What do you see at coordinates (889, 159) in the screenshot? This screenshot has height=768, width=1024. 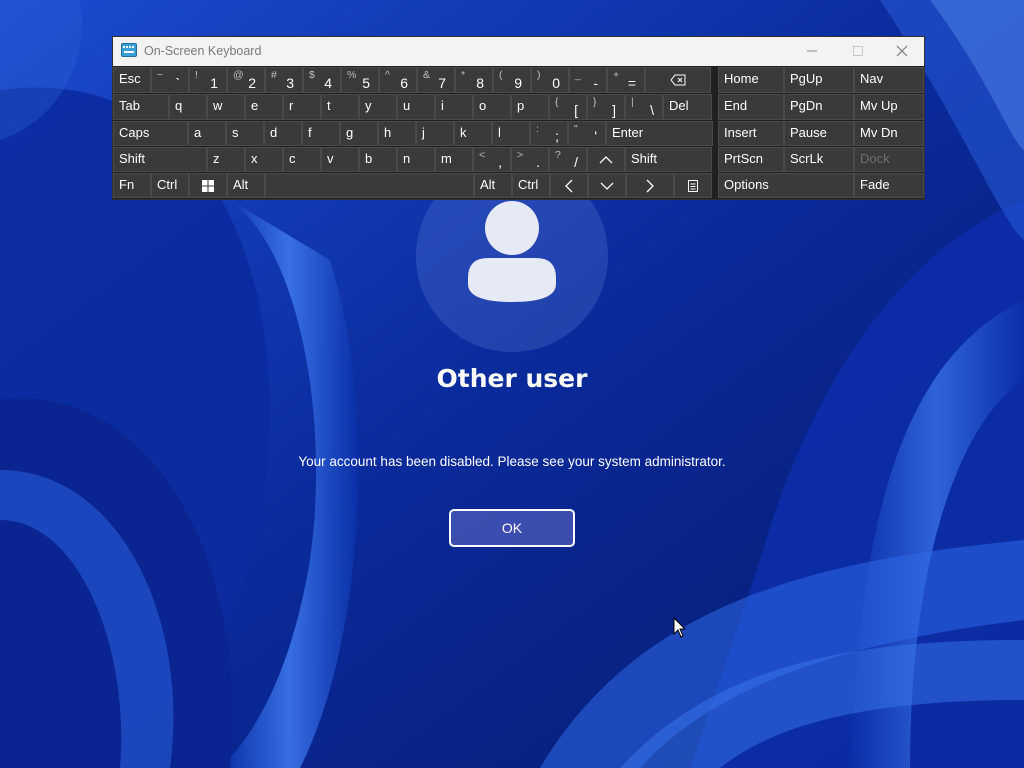 I see `key-dock: Dock` at bounding box center [889, 159].